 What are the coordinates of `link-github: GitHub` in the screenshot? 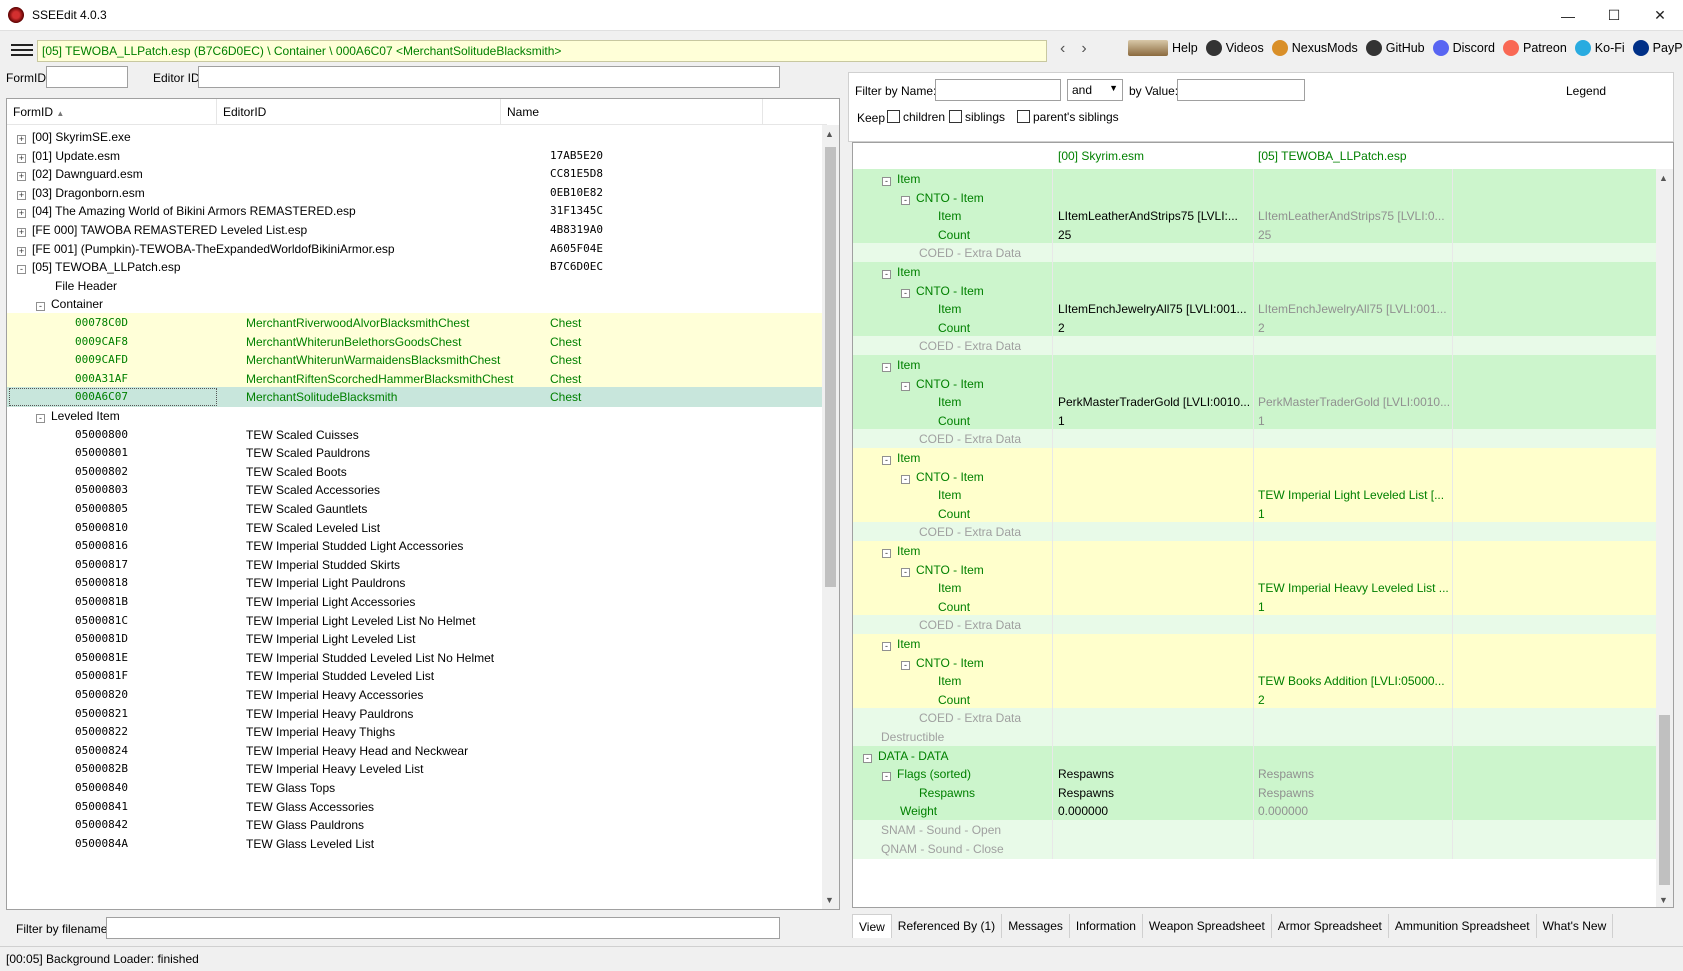 It's located at (1395, 48).